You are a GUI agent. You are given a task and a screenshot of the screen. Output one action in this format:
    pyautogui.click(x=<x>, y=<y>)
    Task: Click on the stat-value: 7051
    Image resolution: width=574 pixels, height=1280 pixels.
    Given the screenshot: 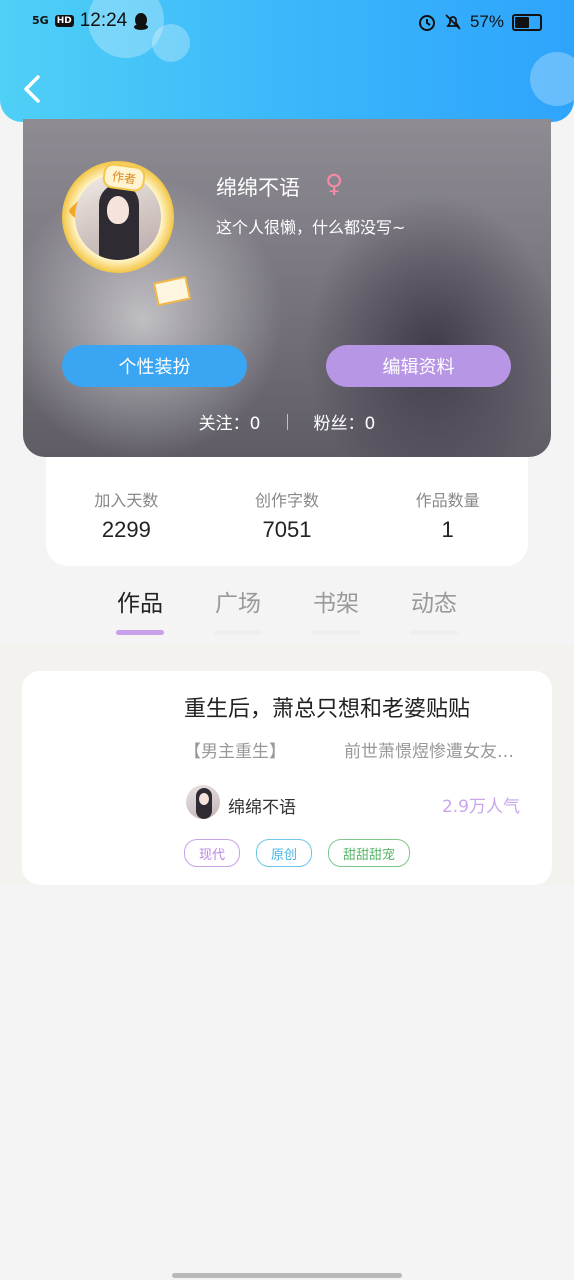 What is the action you would take?
    pyautogui.click(x=287, y=529)
    